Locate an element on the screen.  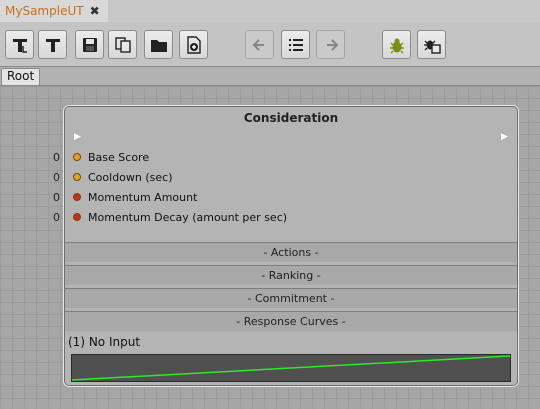
breadcrumb: Root is located at coordinates (270, 76).